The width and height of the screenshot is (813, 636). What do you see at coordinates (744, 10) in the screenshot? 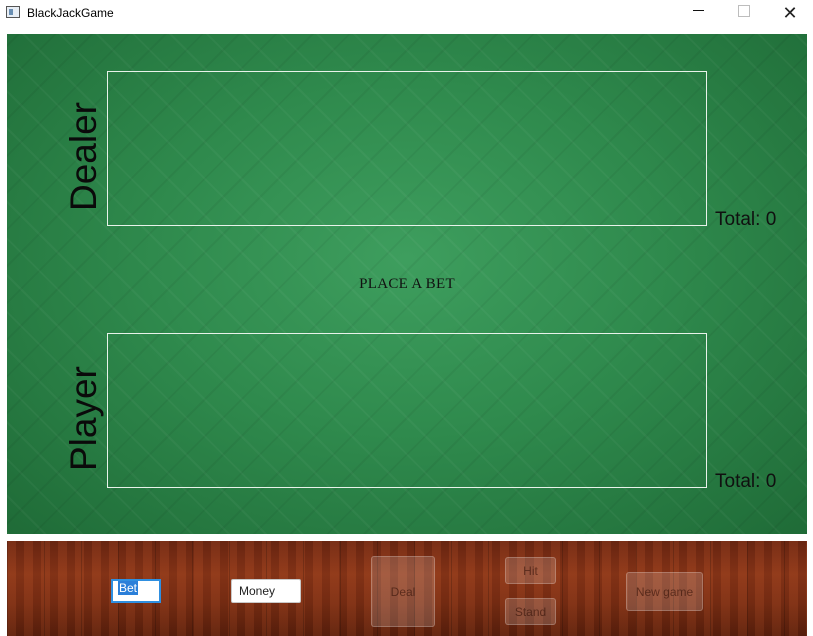
I see `maximize-icon` at bounding box center [744, 10].